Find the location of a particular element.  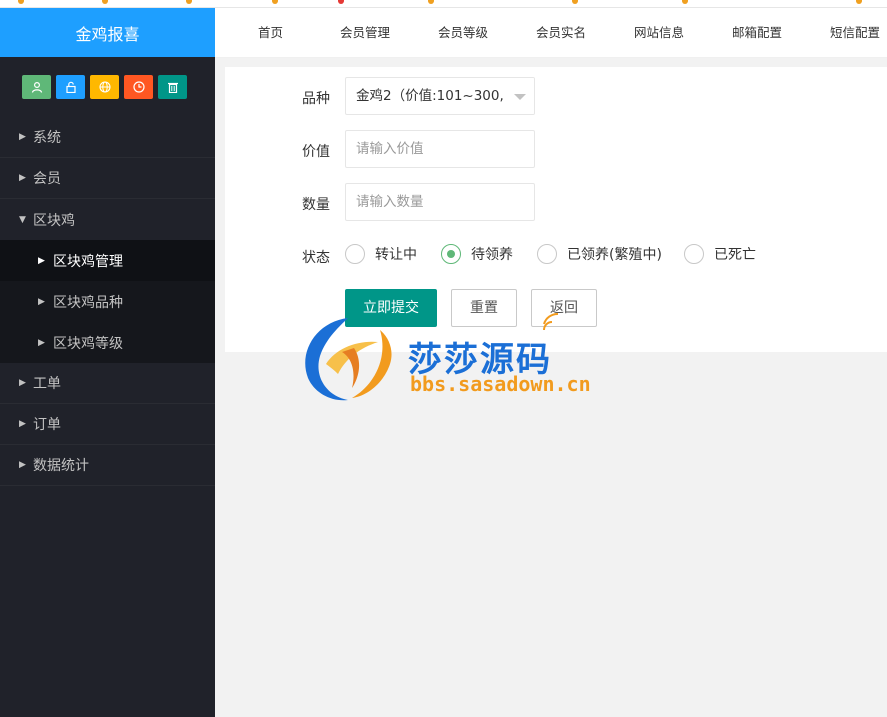

sidebar-item-statistics: ▶ 数据统计 is located at coordinates (107, 465).